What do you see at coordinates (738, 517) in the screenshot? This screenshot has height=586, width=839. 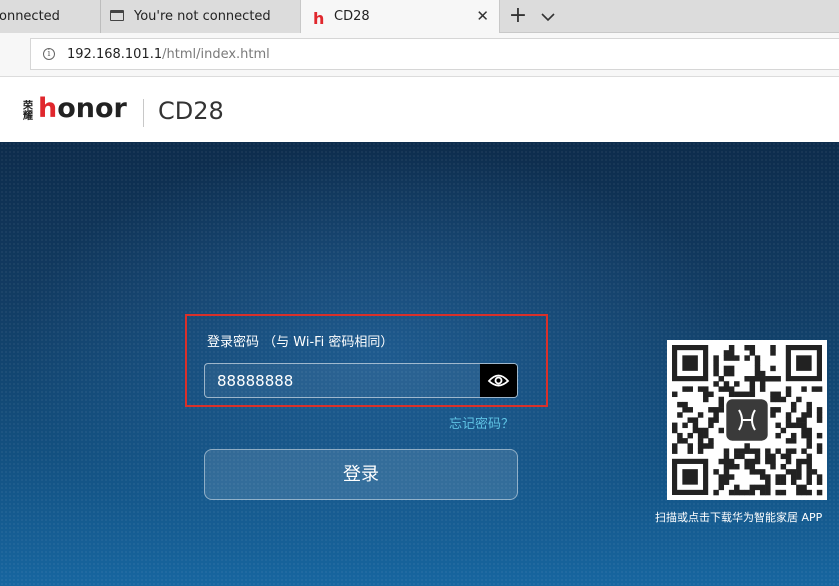 I see `qr-caption: 扫描或点击下载华为智能家居 APP` at bounding box center [738, 517].